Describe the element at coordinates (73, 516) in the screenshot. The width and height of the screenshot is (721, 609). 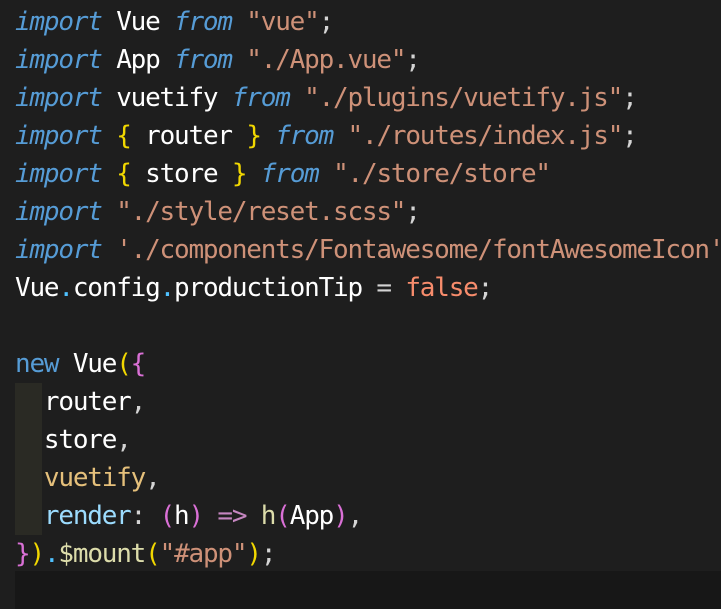
I see `code-token: render` at that location.